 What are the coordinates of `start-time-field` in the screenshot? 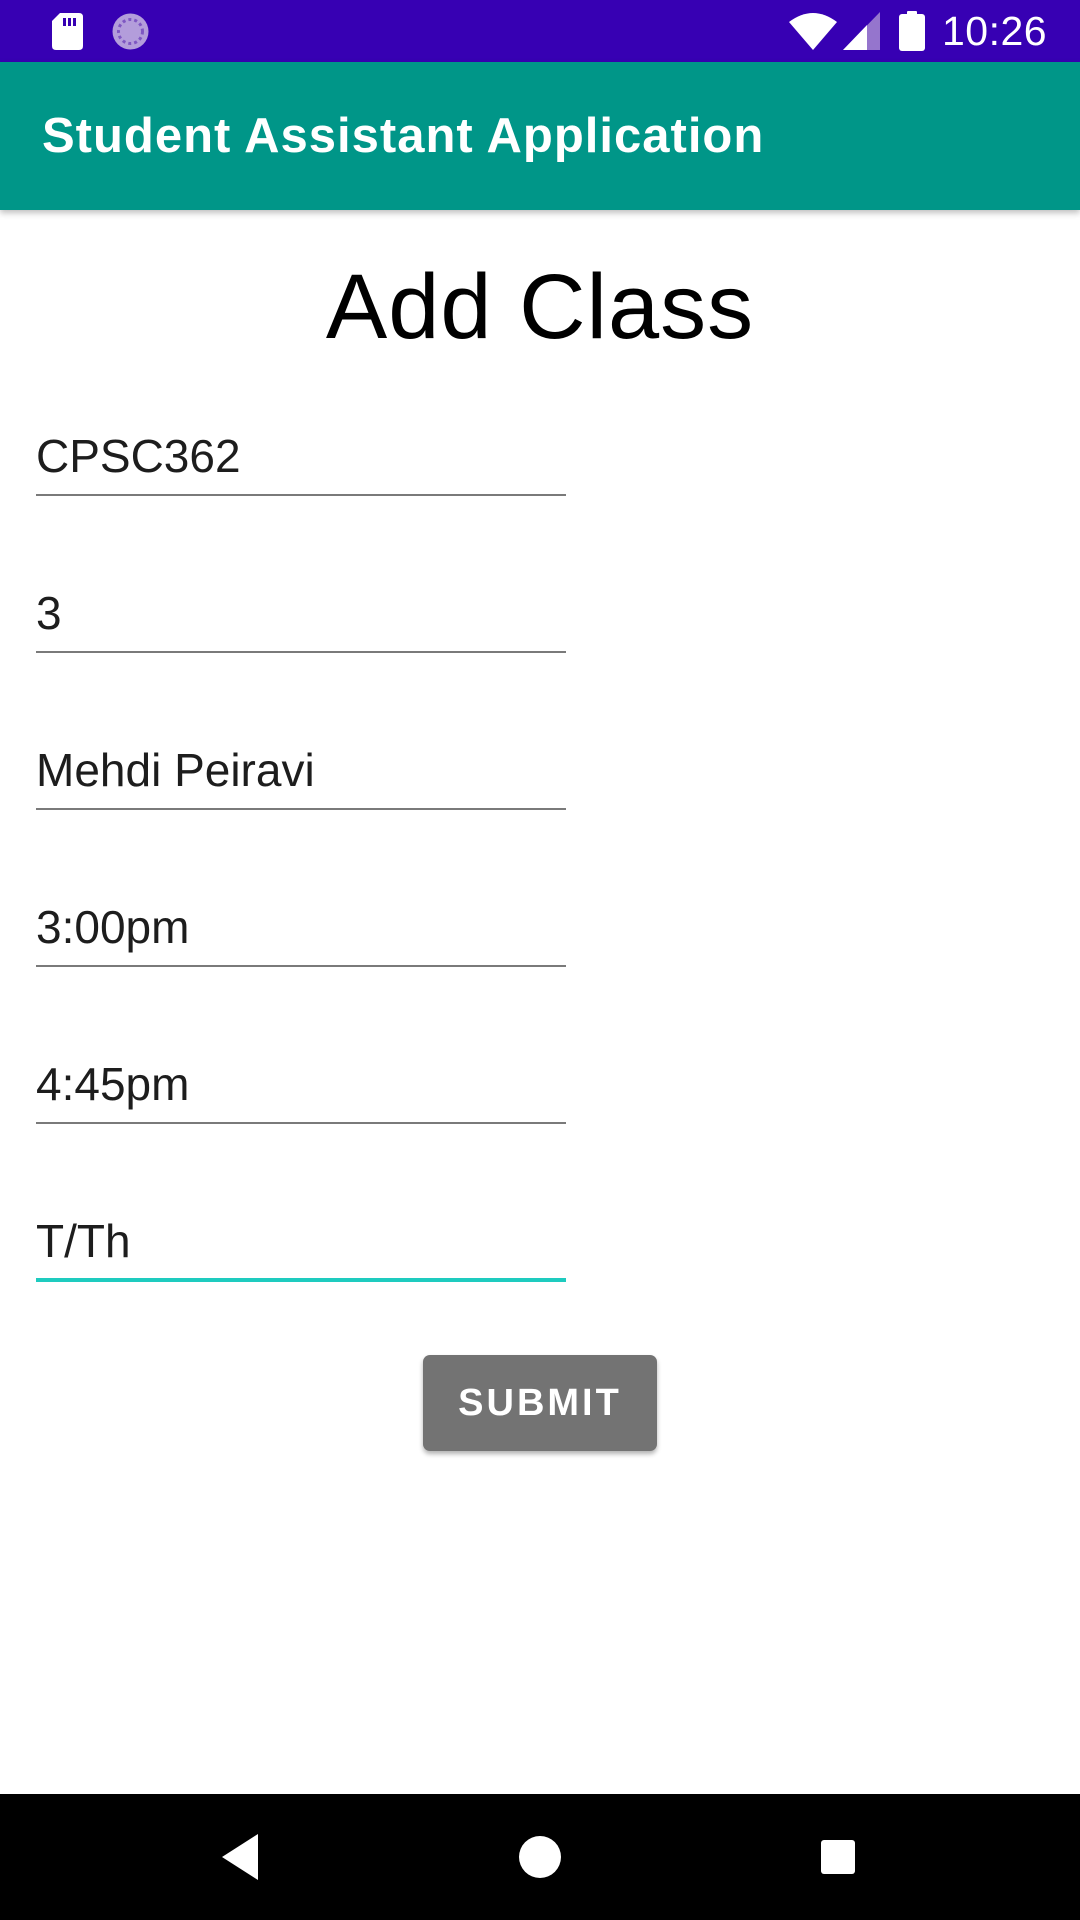 It's located at (301, 930).